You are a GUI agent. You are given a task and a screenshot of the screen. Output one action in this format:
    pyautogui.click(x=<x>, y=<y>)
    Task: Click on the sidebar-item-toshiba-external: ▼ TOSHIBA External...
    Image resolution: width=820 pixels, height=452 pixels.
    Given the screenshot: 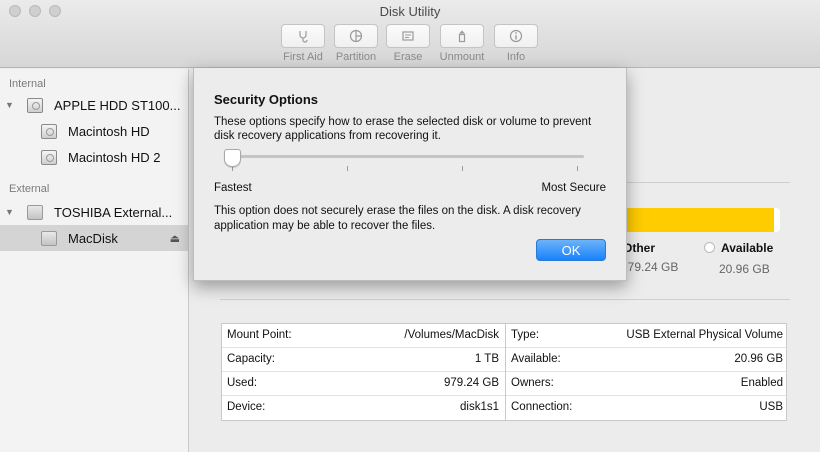 What is the action you would take?
    pyautogui.click(x=94, y=212)
    